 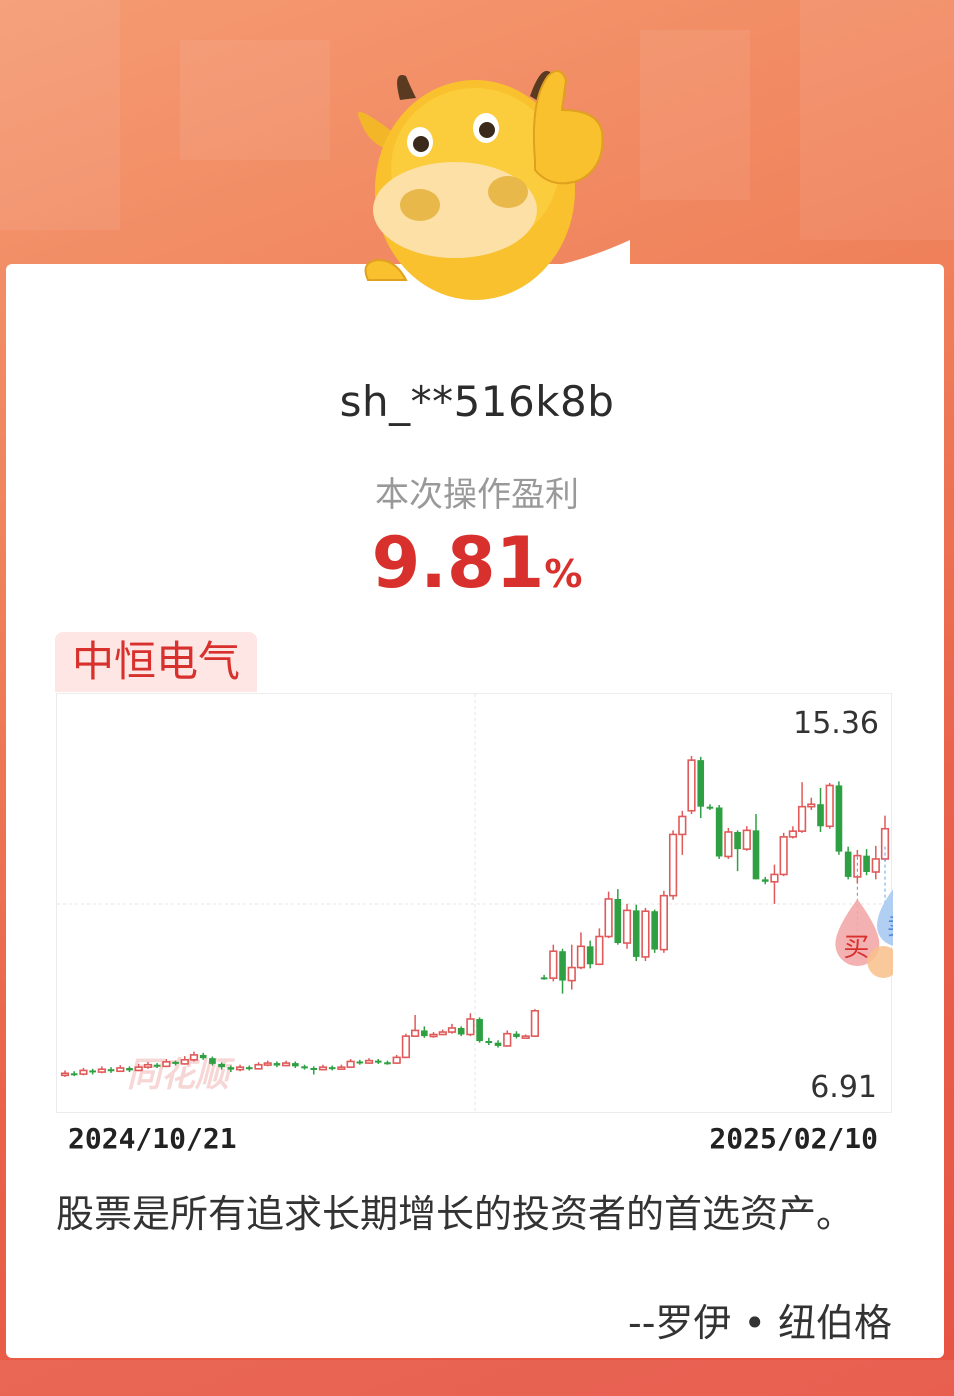 What do you see at coordinates (152, 1138) in the screenshot?
I see `chart-date-start: 2024/10/21` at bounding box center [152, 1138].